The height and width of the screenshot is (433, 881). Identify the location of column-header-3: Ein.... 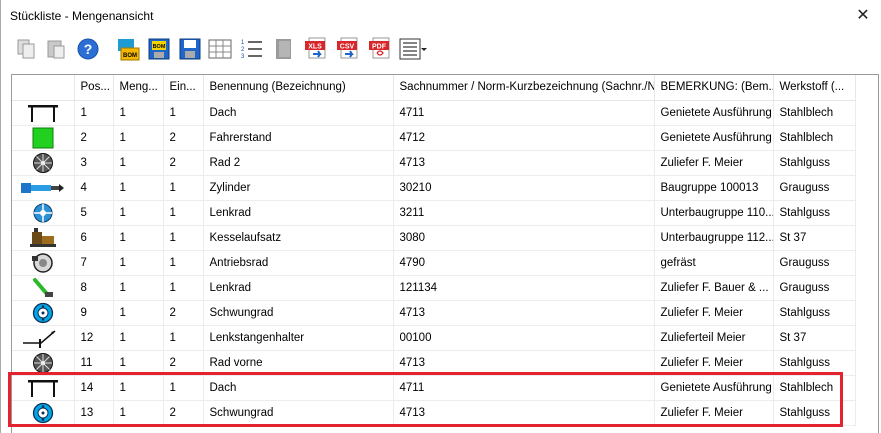
(183, 88).